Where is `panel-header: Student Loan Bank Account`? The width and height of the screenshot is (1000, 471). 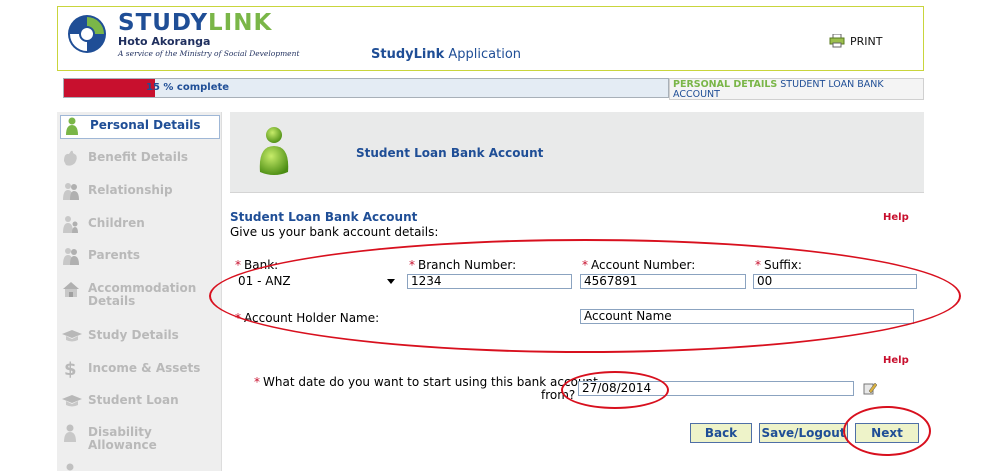
panel-header: Student Loan Bank Account is located at coordinates (577, 152).